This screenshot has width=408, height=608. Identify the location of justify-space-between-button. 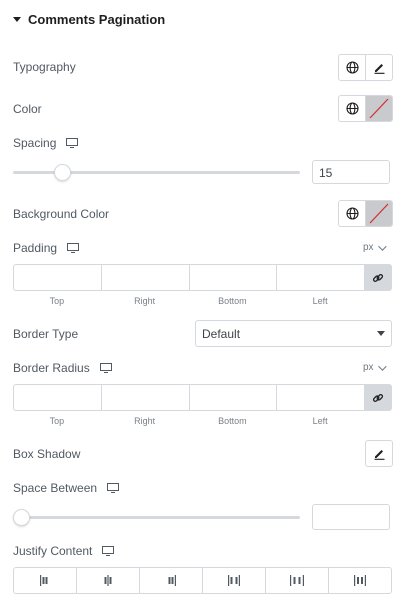
(233, 580).